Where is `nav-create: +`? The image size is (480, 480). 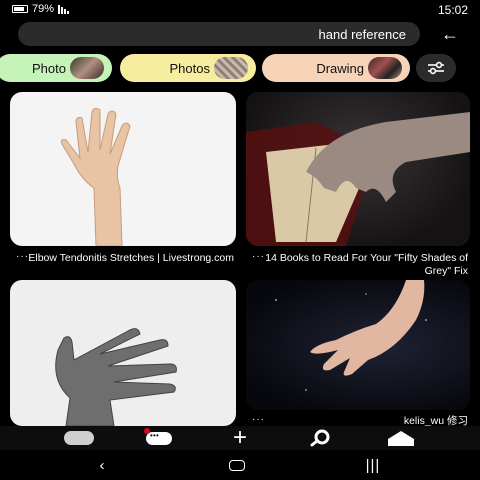
nav-create: + is located at coordinates (240, 437).